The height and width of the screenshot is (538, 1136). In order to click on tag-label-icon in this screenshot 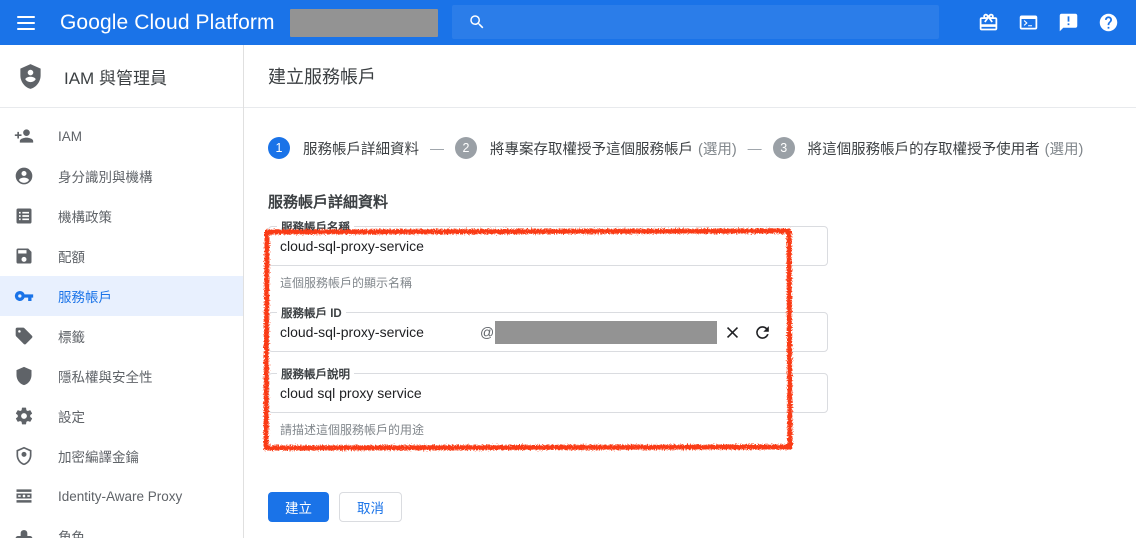, I will do `click(24, 336)`.